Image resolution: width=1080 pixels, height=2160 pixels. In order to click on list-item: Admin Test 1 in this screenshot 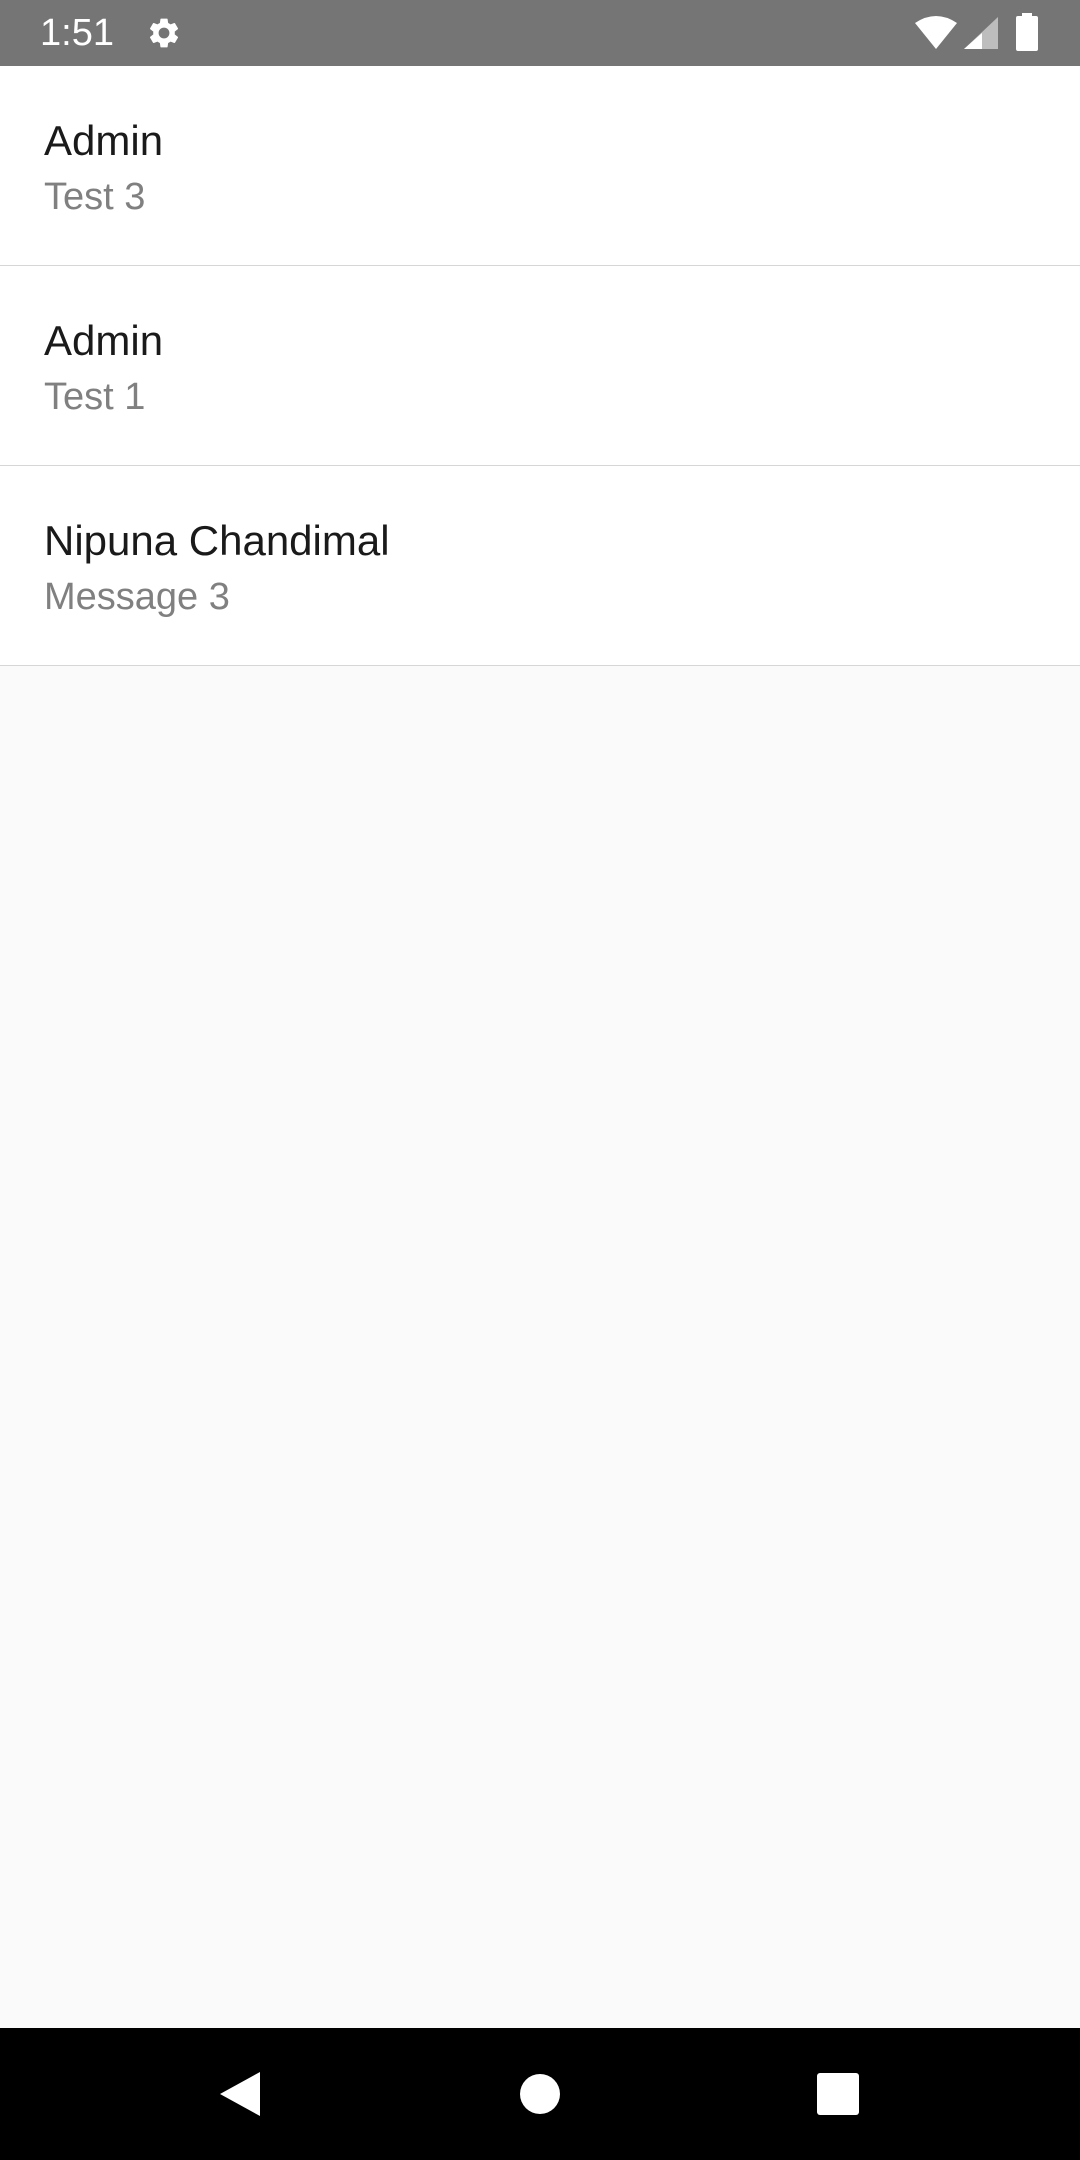, I will do `click(540, 366)`.